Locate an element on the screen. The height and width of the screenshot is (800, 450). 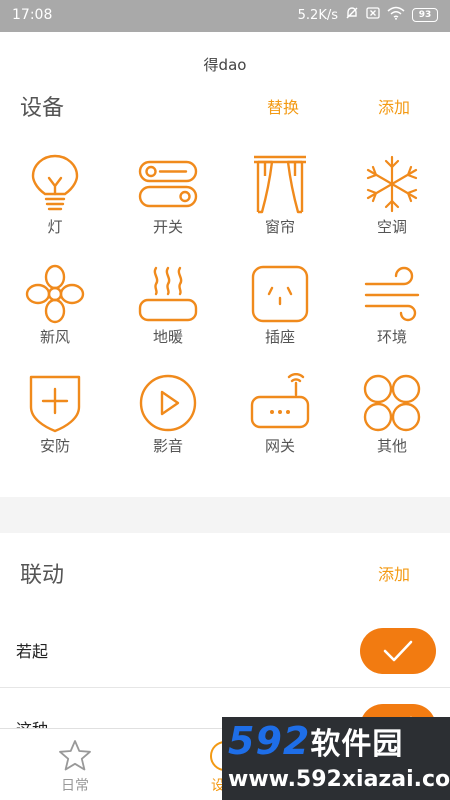
device-label: 网关 is located at coordinates (279, 446).